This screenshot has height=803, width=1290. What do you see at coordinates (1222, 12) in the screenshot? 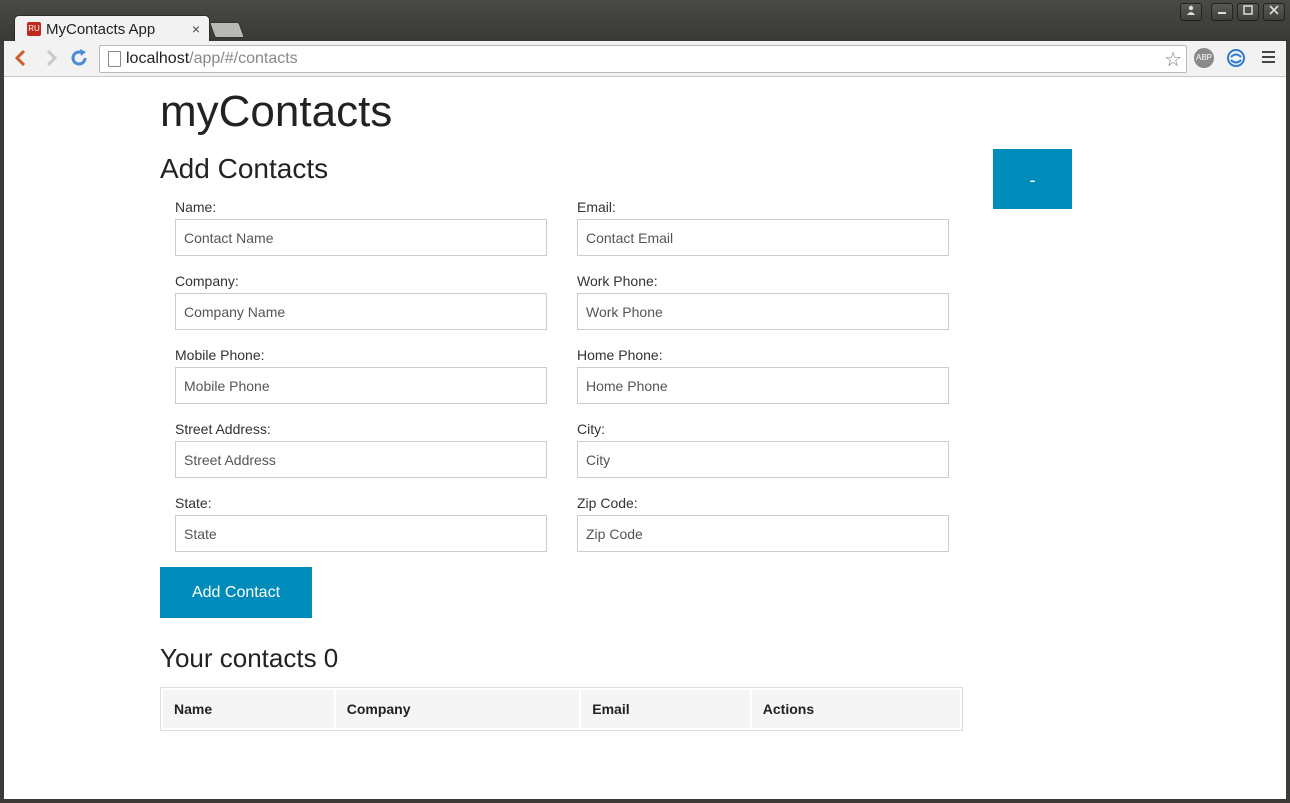
I see `minimize-icon` at bounding box center [1222, 12].